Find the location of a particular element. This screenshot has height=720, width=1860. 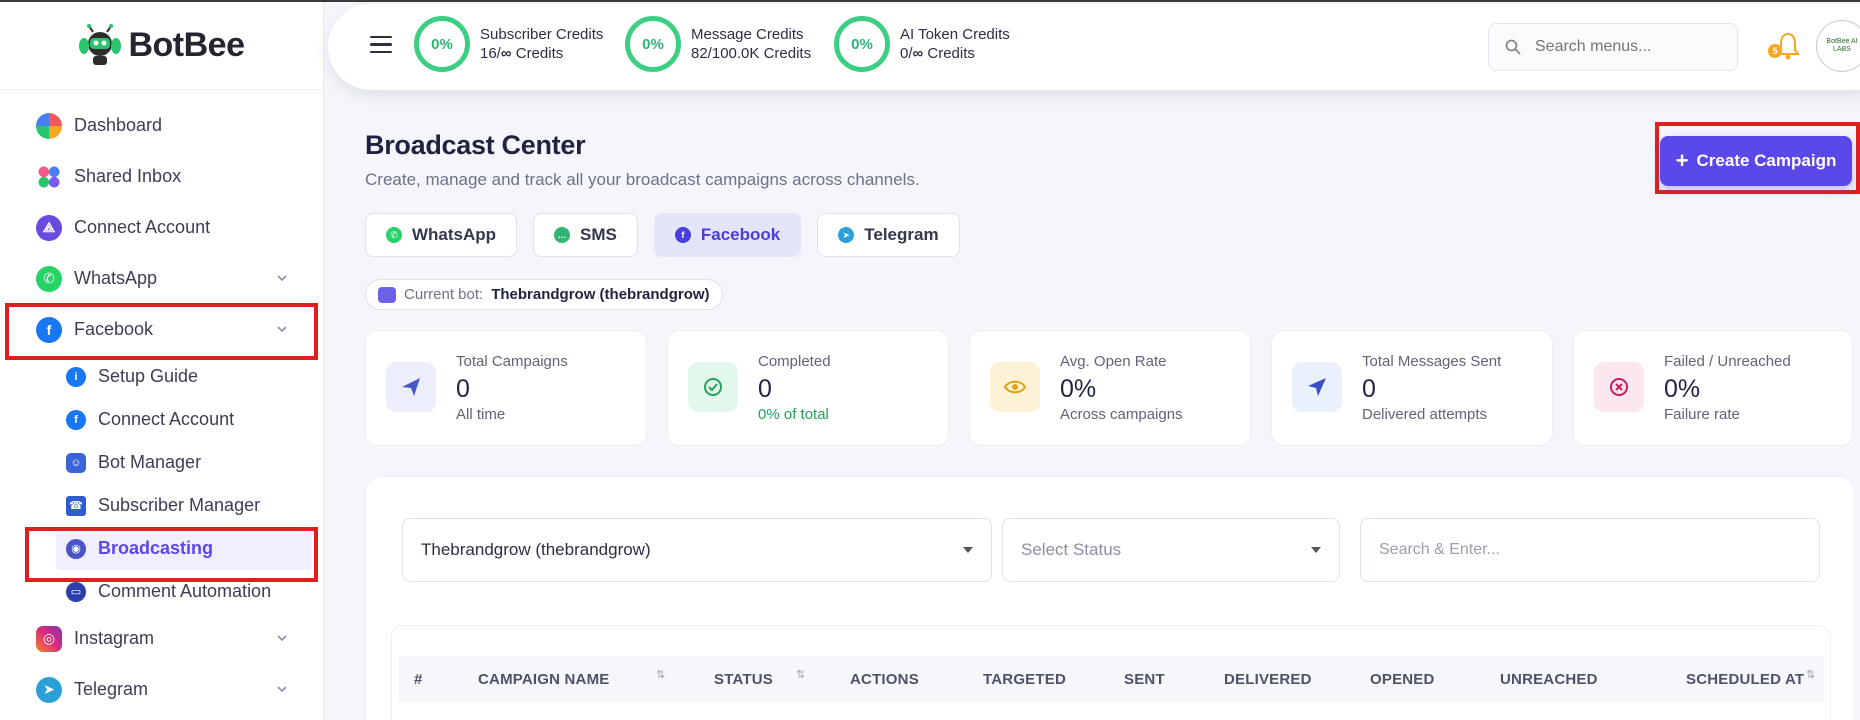

instagram-icon: ◎ is located at coordinates (49, 638).